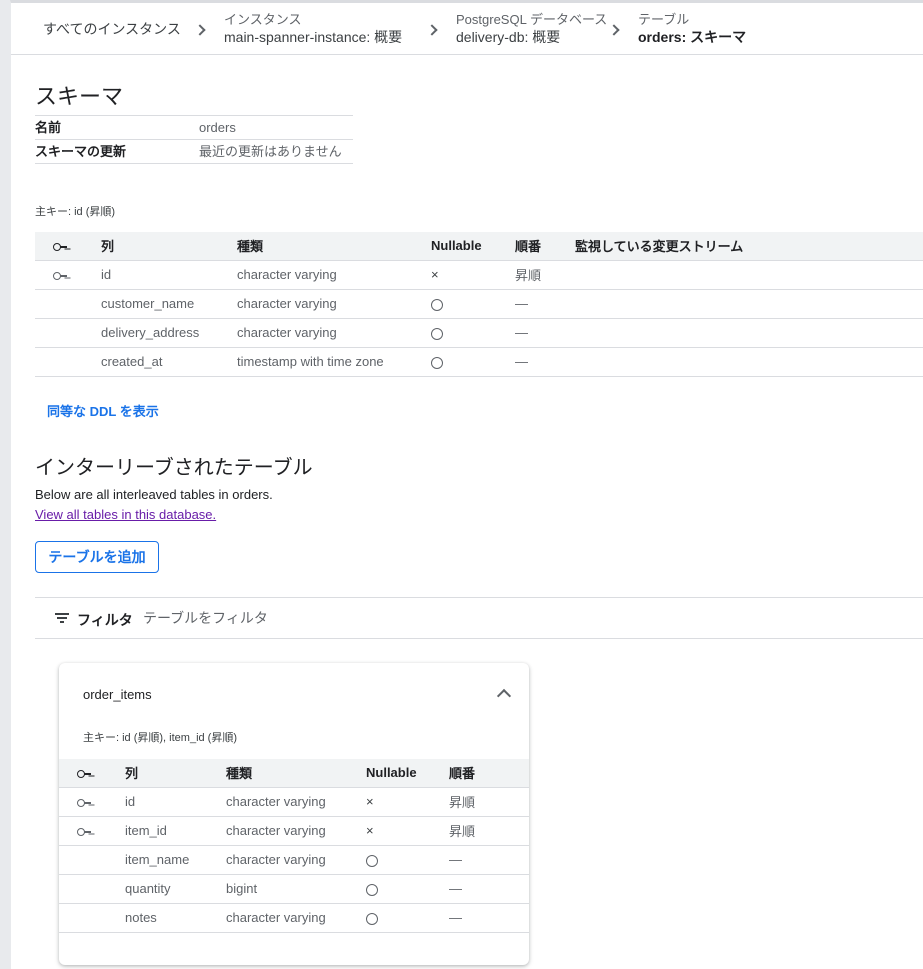 The width and height of the screenshot is (923, 969). Describe the element at coordinates (75, 212) in the screenshot. I see `primary-key-text: 主キー: id (昇順)` at that location.